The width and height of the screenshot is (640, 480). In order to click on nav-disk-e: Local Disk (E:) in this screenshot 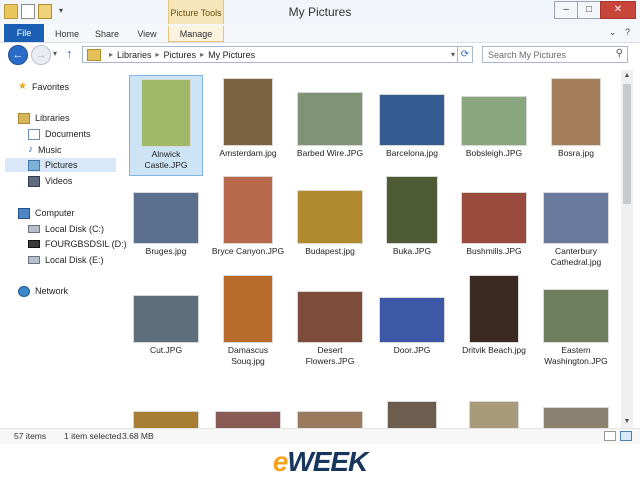, I will do `click(66, 260)`.